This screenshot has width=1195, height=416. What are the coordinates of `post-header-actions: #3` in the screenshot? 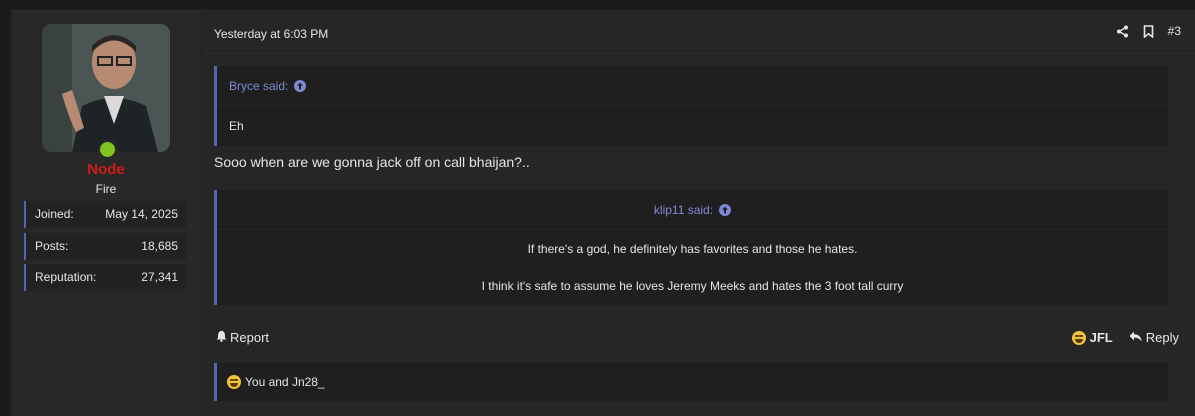 It's located at (1148, 31).